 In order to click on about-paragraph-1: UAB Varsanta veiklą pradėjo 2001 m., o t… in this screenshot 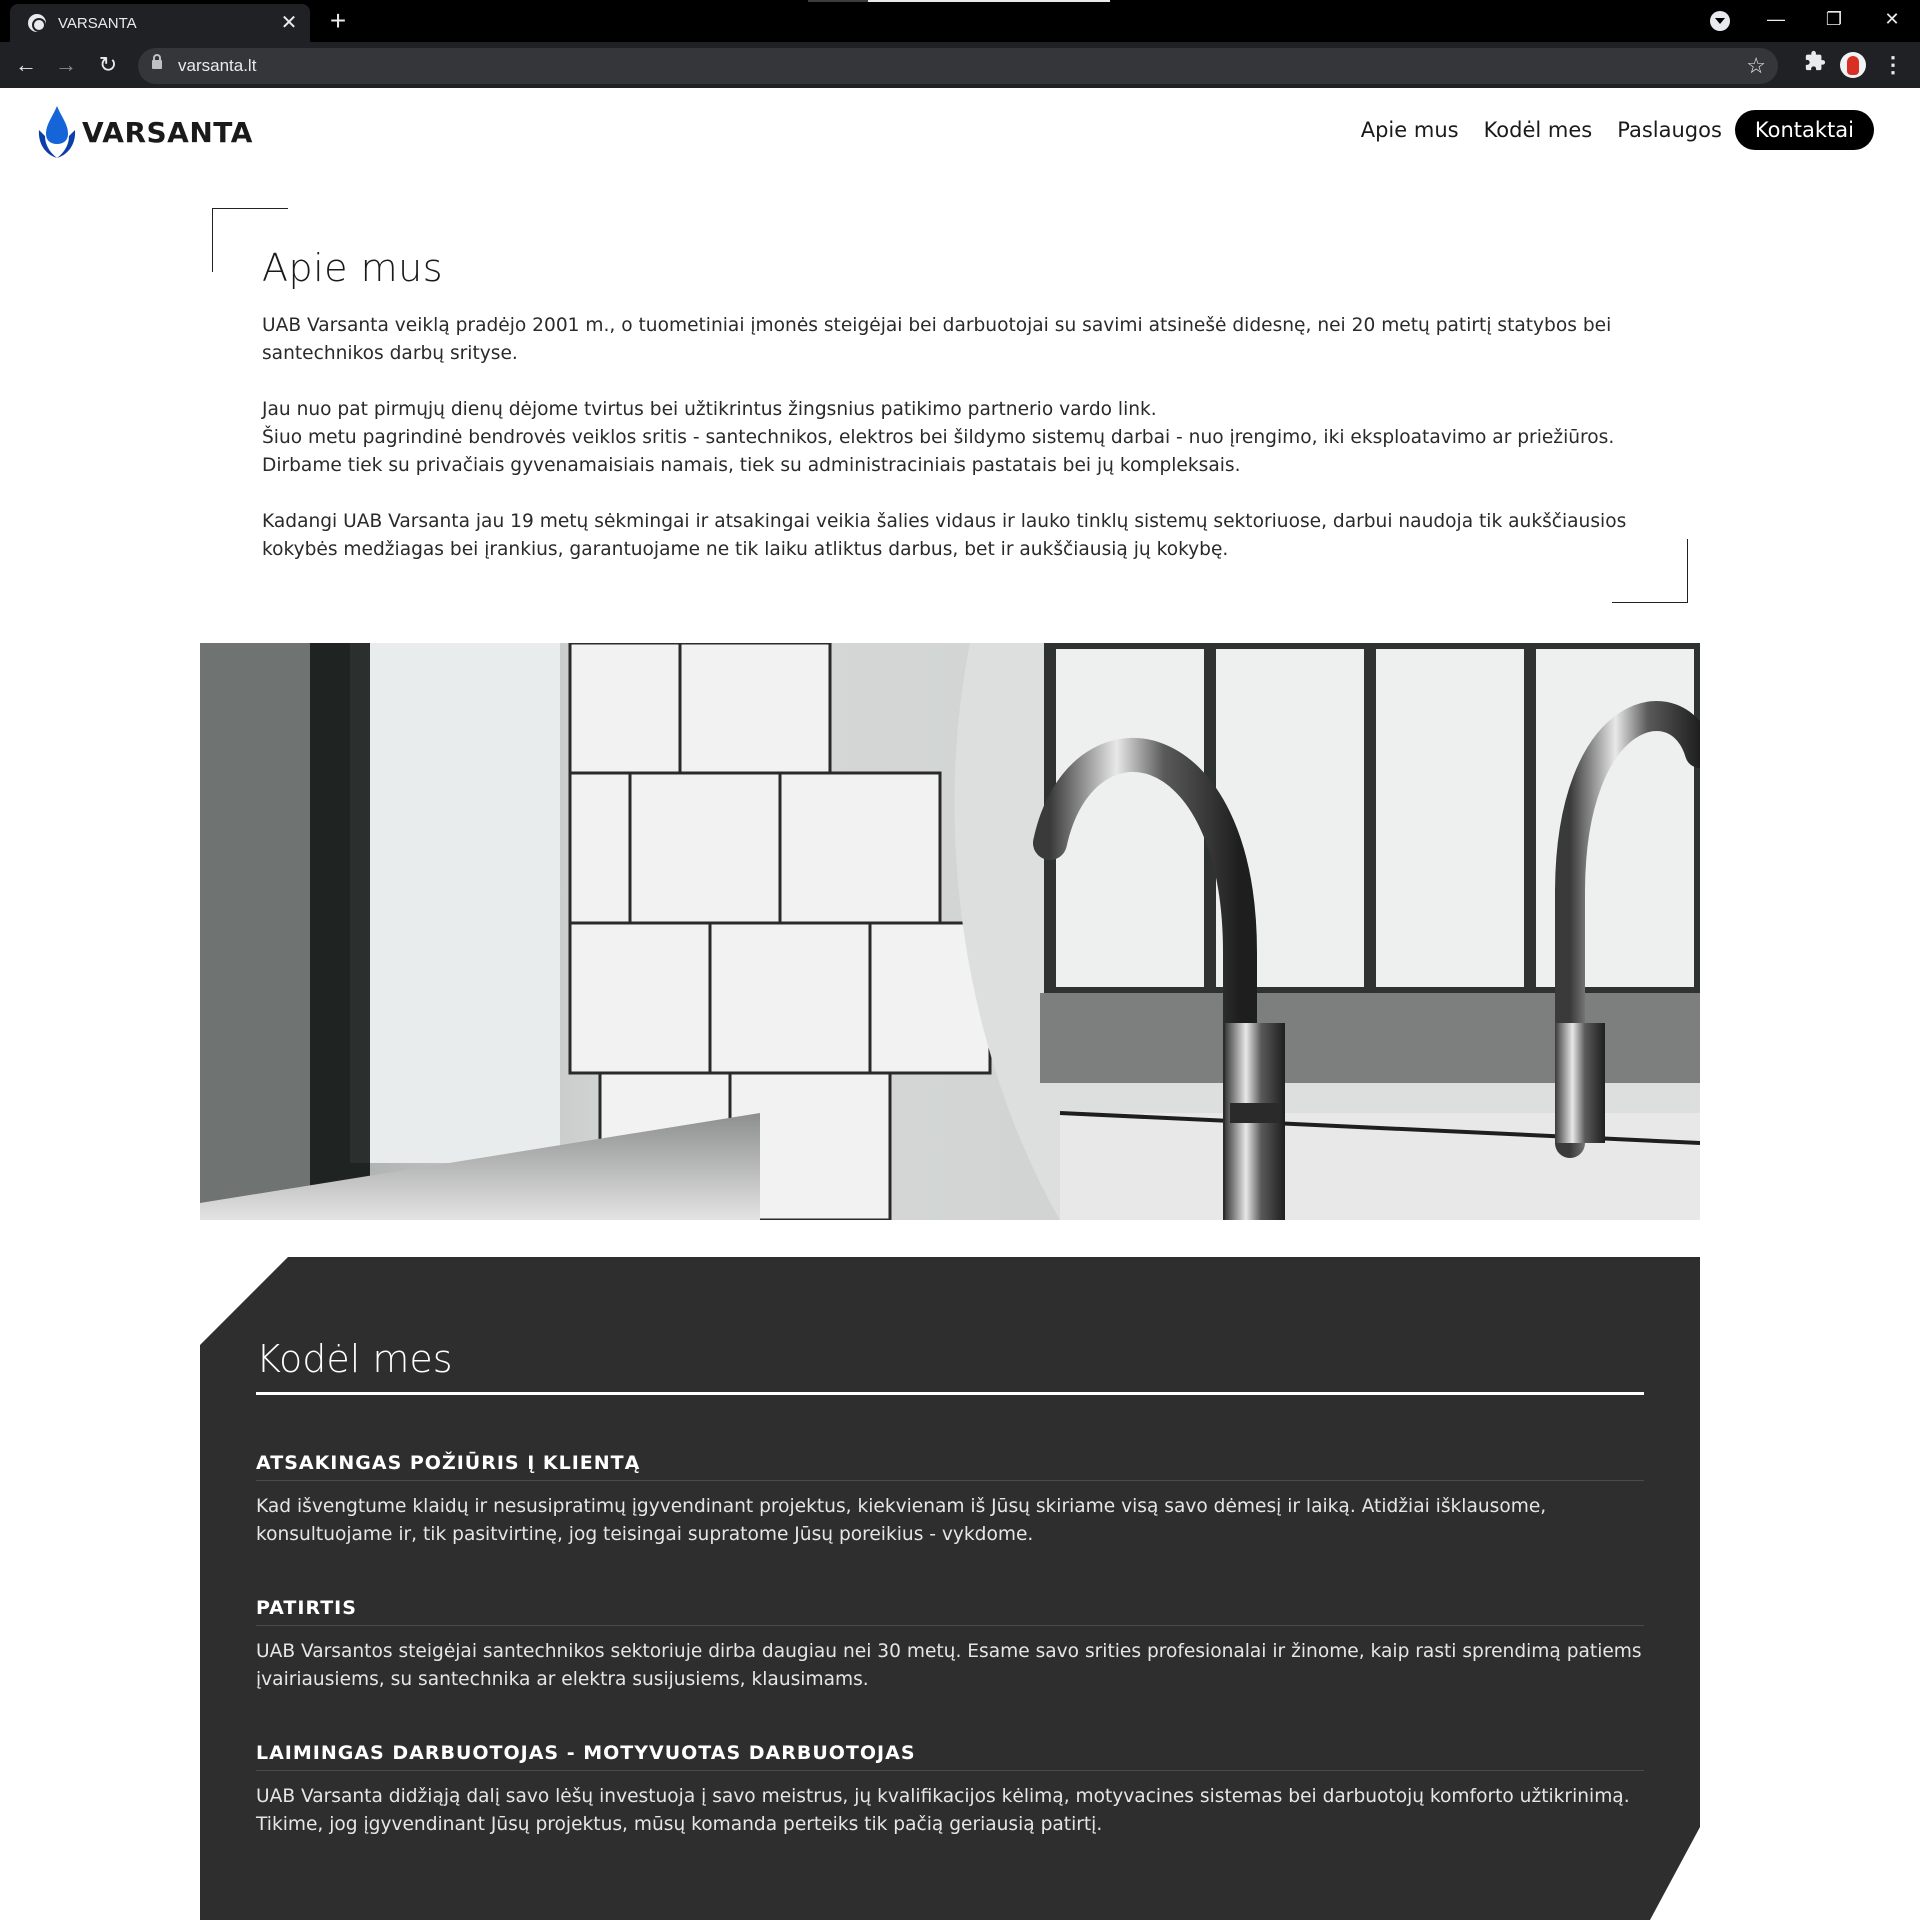, I will do `click(937, 339)`.